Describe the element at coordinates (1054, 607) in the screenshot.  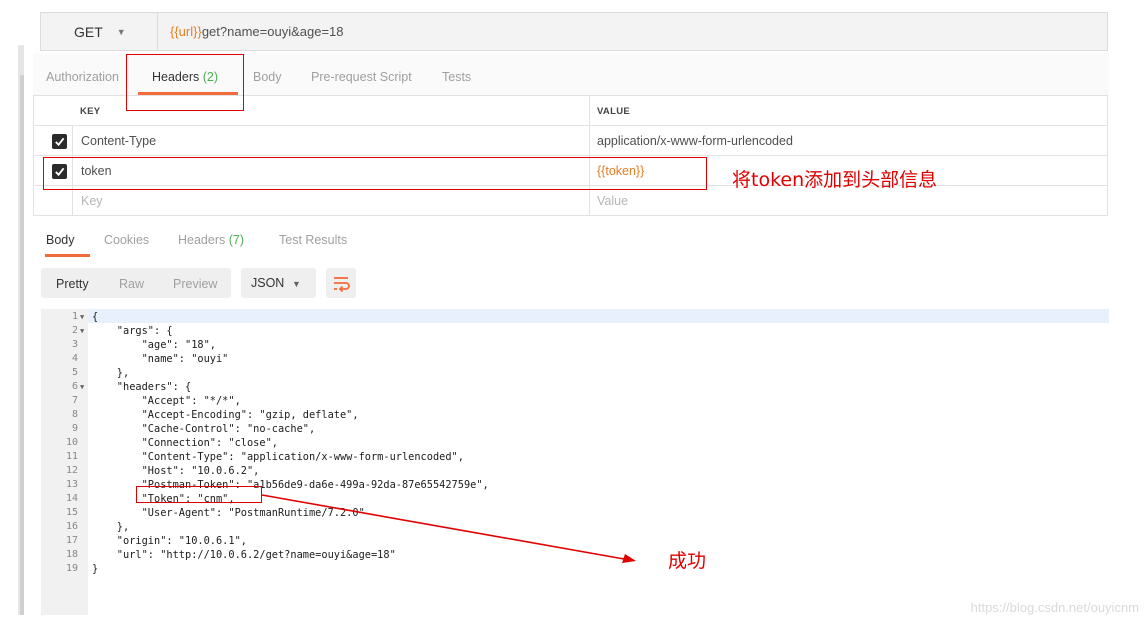
I see `watermark: https://blog.csdn.net/ouyicnm` at that location.